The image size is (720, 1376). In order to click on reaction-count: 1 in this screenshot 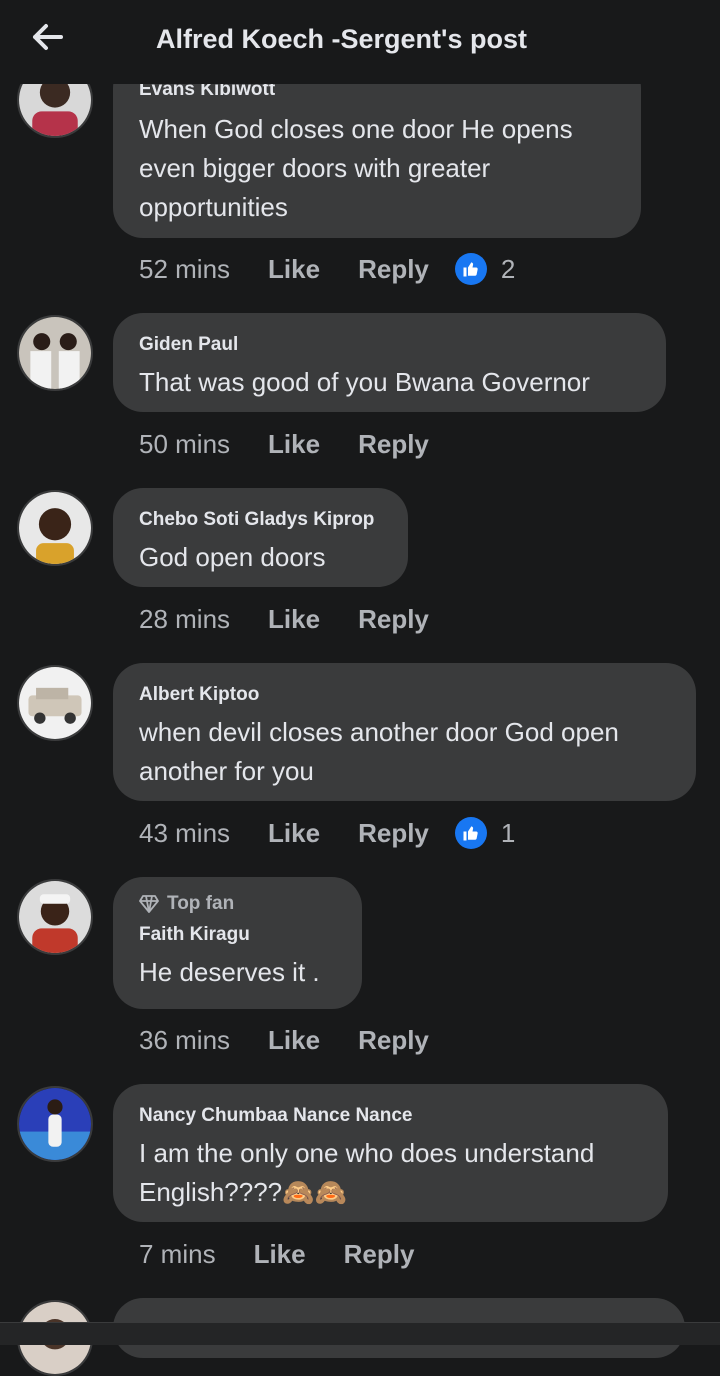, I will do `click(508, 832)`.